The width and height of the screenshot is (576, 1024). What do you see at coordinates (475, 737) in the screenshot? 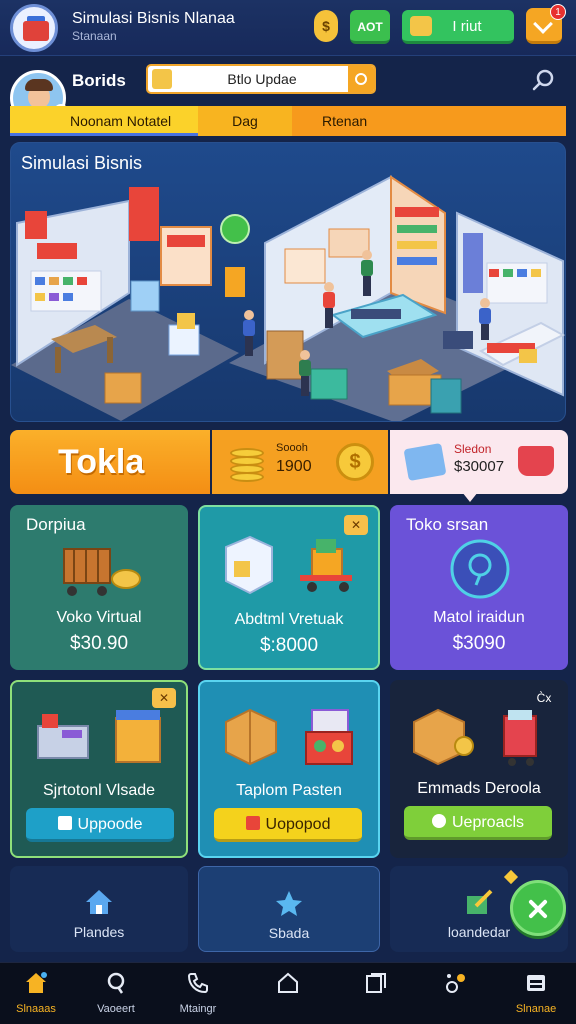
I see `package-icon` at bounding box center [475, 737].